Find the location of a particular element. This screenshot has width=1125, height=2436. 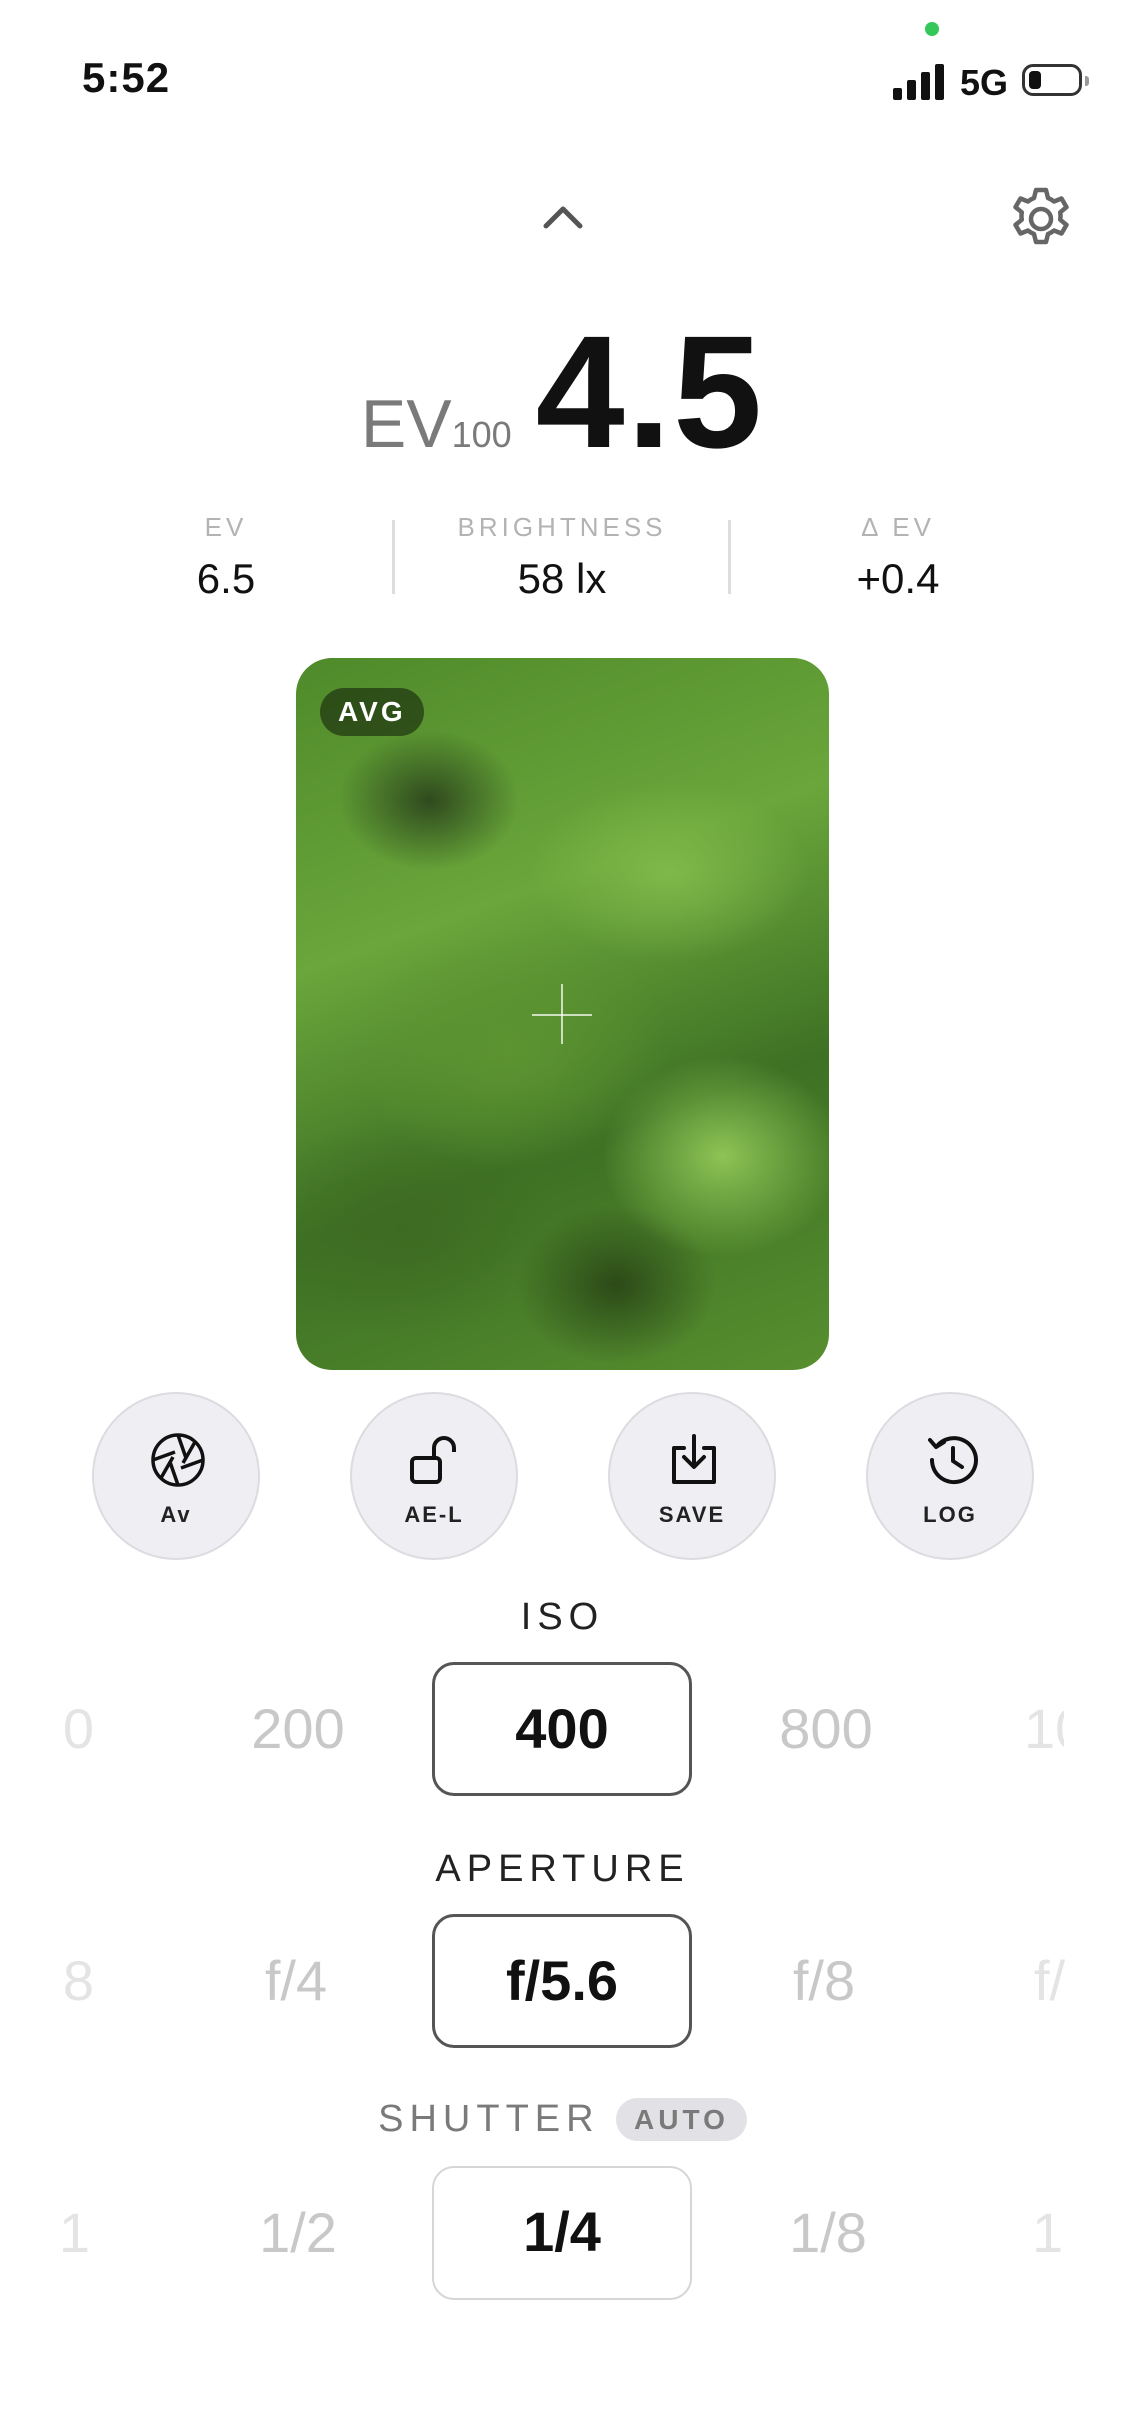

shutter-option-edge-right: 1 is located at coordinates (1052, 2232).